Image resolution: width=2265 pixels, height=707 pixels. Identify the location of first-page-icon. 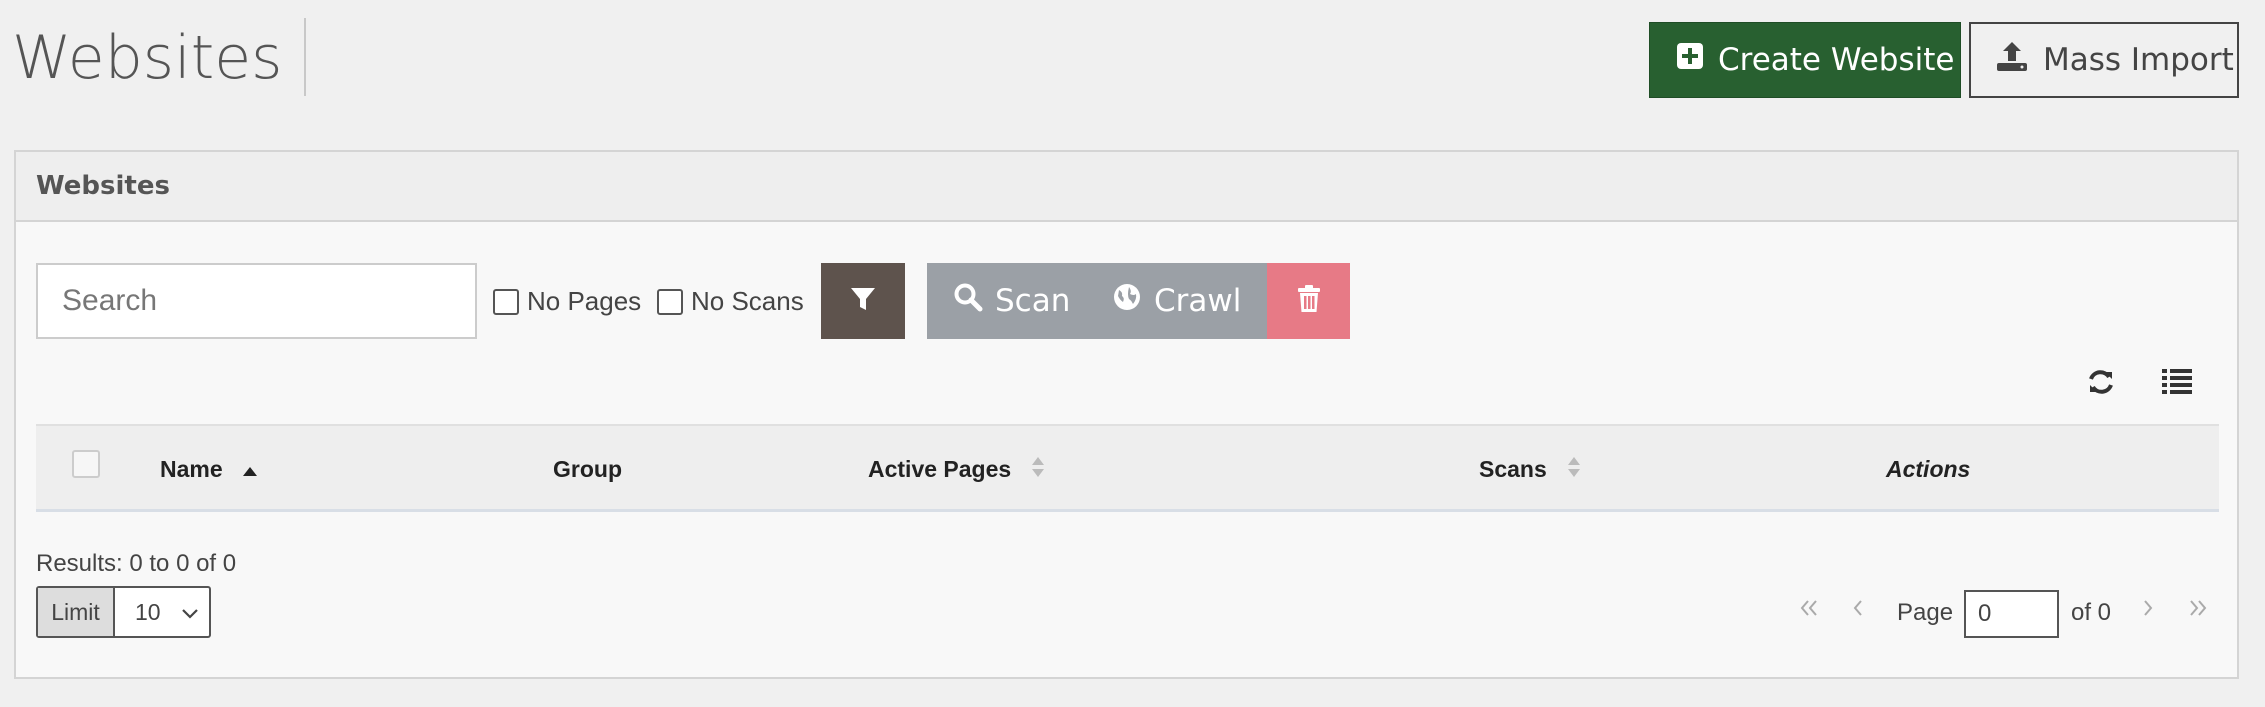
(1809, 610).